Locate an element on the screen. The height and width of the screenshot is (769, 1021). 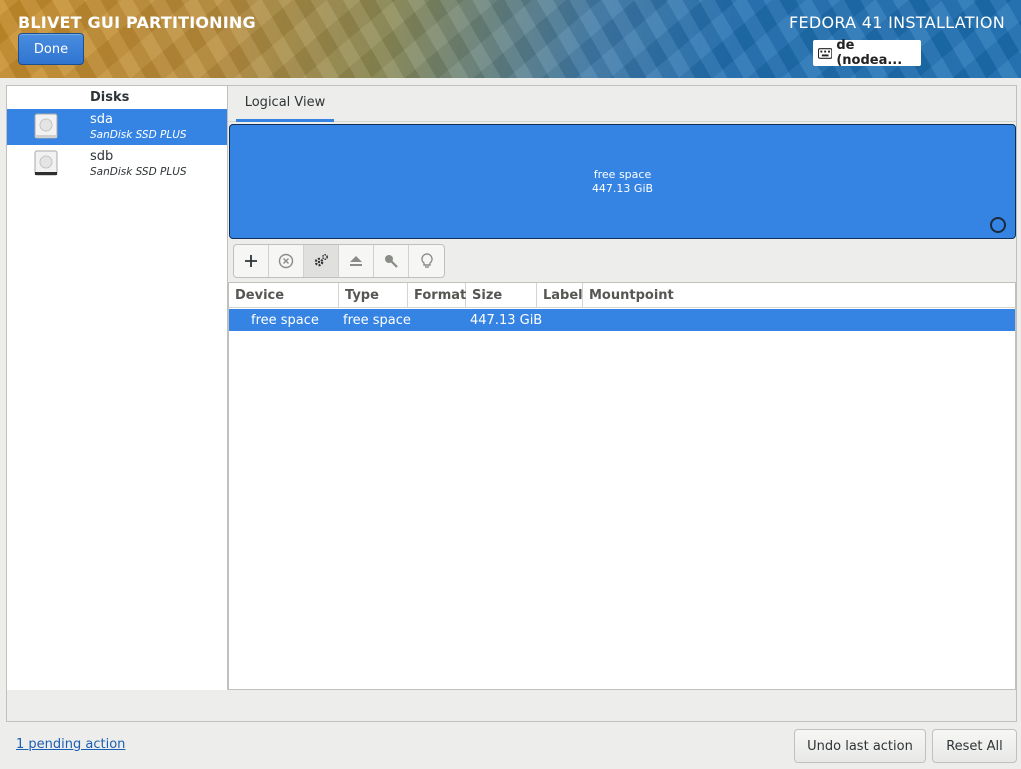
reset-all-button: Reset All is located at coordinates (974, 746).